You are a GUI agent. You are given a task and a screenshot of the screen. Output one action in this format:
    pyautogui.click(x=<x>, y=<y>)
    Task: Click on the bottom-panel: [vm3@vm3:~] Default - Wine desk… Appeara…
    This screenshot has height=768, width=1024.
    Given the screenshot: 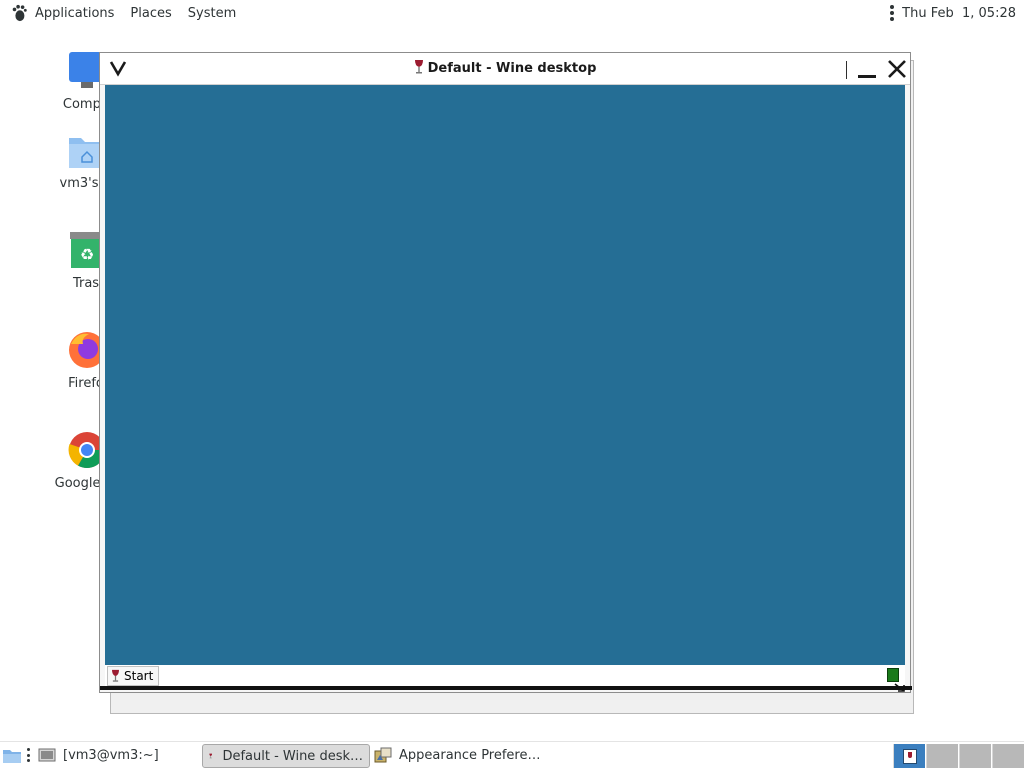 What is the action you would take?
    pyautogui.click(x=512, y=754)
    